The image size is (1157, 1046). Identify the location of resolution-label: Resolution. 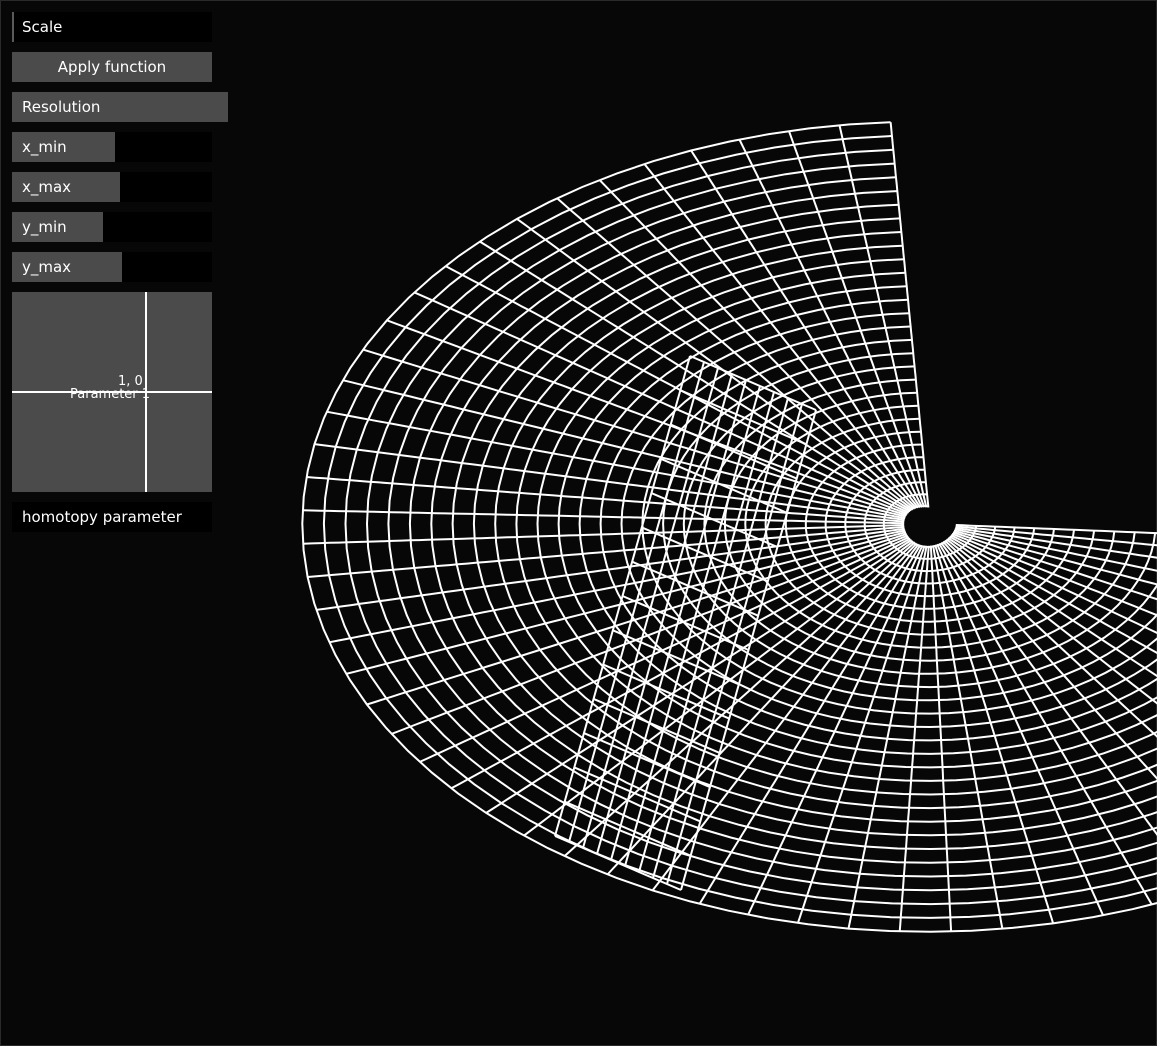
(61, 107).